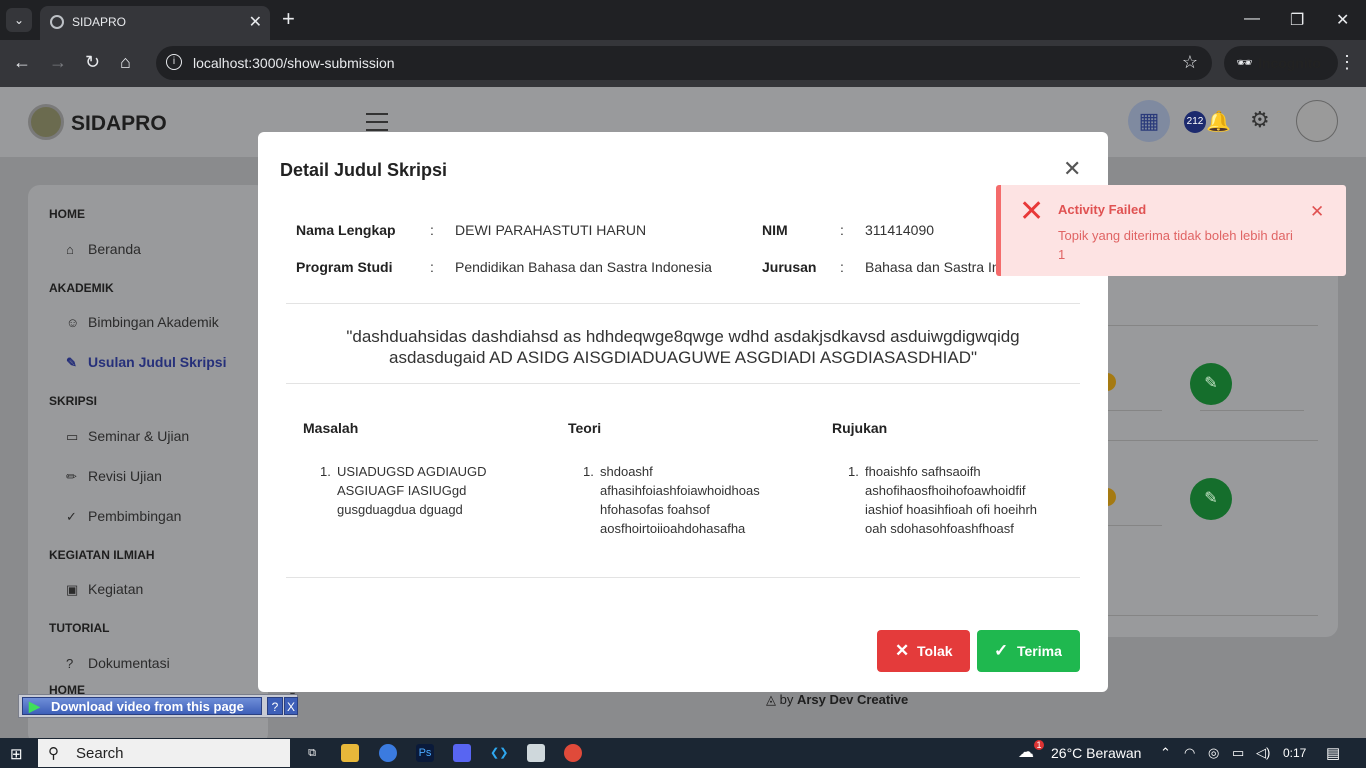 The height and width of the screenshot is (768, 1366). Describe the element at coordinates (902, 650) in the screenshot. I see `x-icon: ✕` at that location.